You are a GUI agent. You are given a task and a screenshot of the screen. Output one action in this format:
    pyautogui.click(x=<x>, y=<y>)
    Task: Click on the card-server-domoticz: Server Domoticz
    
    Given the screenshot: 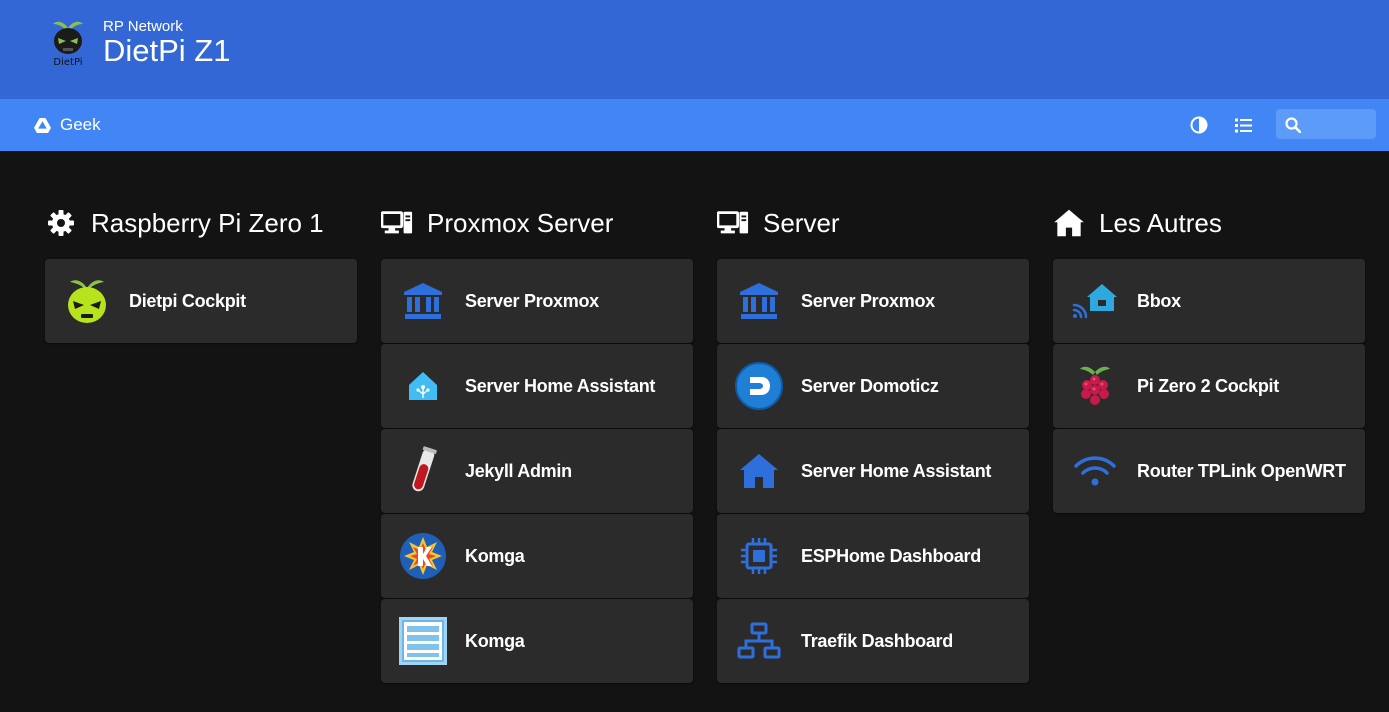 What is the action you would take?
    pyautogui.click(x=873, y=386)
    